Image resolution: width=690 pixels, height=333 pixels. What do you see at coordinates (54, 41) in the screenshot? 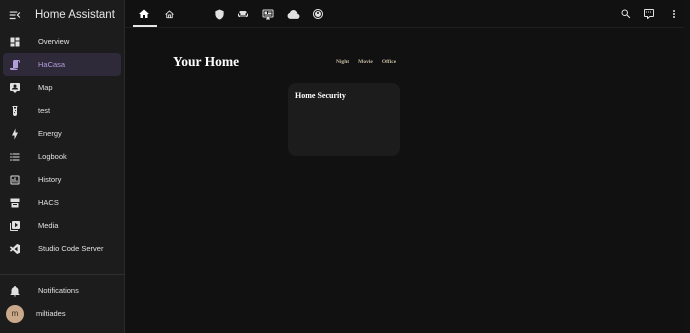
I see `sidebar-item-label: Overview` at bounding box center [54, 41].